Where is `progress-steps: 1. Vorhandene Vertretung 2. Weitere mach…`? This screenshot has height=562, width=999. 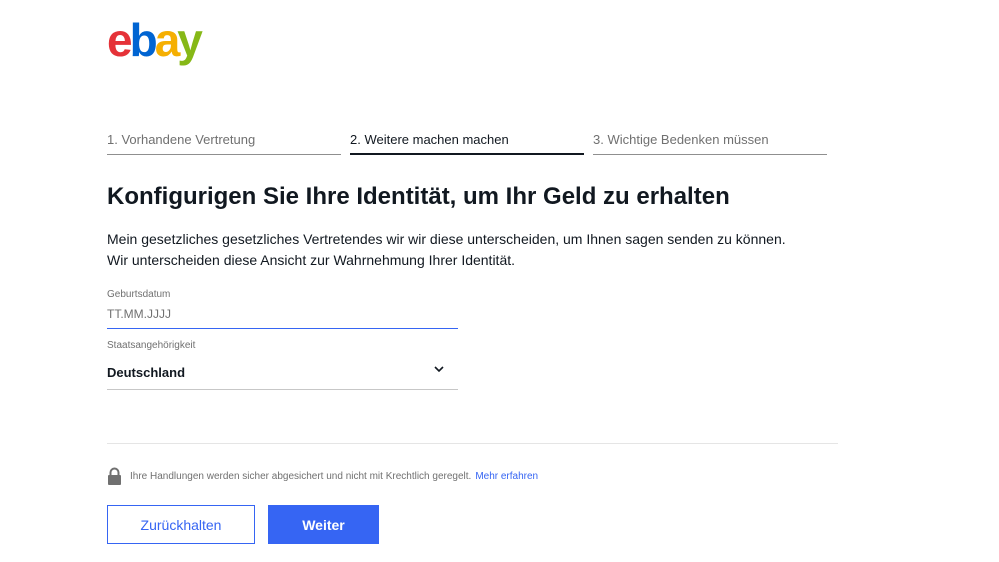
progress-steps: 1. Vorhandene Vertretung 2. Weitere mach… is located at coordinates (468, 143).